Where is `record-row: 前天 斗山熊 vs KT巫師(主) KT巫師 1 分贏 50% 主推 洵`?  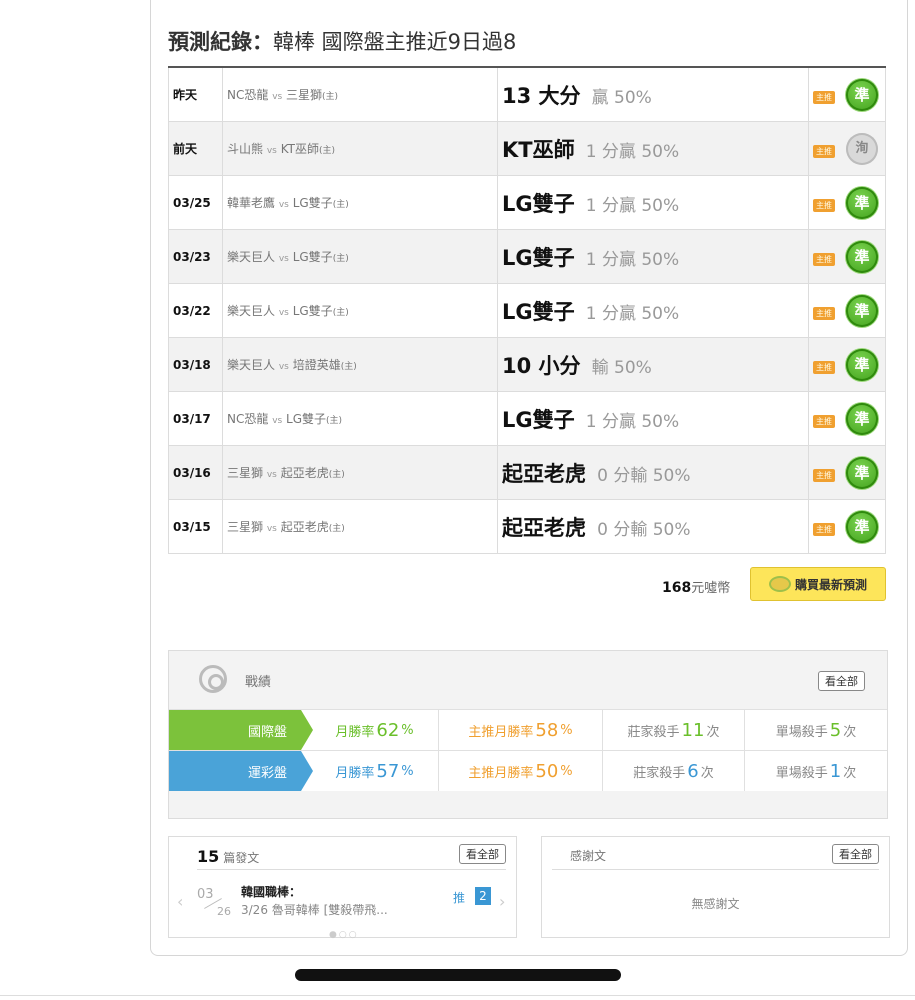 record-row: 前天 斗山熊 vs KT巫師(主) KT巫師 1 分贏 50% 主推 洵 is located at coordinates (527, 148).